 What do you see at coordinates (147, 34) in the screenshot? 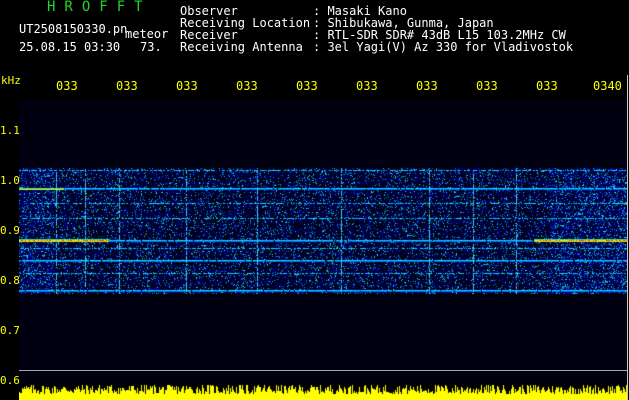
I see `file-name-suffix: meteor` at bounding box center [147, 34].